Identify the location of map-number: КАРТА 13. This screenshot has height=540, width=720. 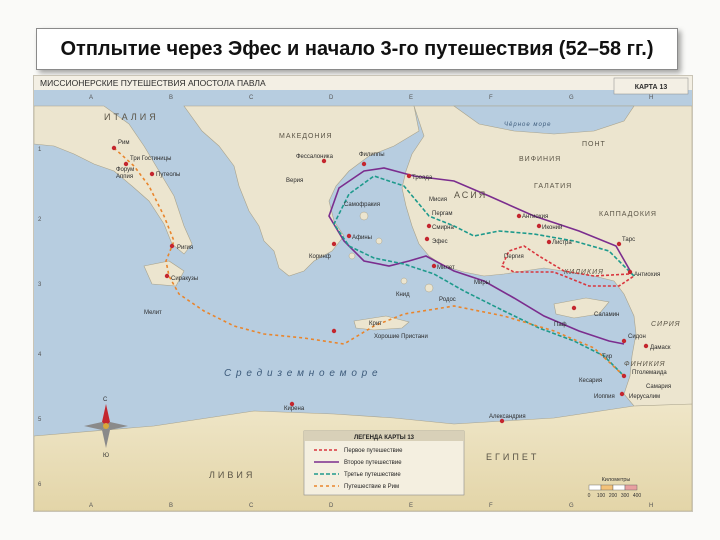
(651, 87).